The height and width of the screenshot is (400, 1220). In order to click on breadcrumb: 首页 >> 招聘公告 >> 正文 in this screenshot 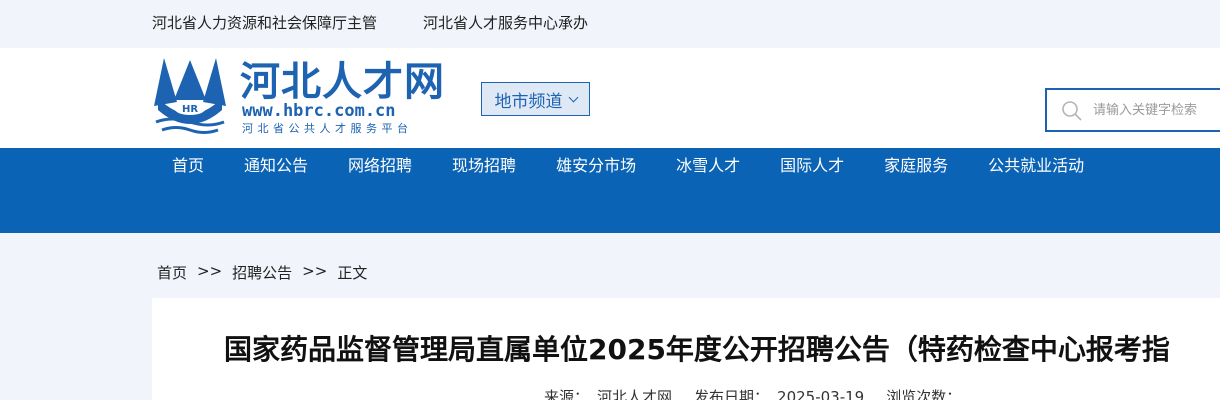, I will do `click(262, 272)`.